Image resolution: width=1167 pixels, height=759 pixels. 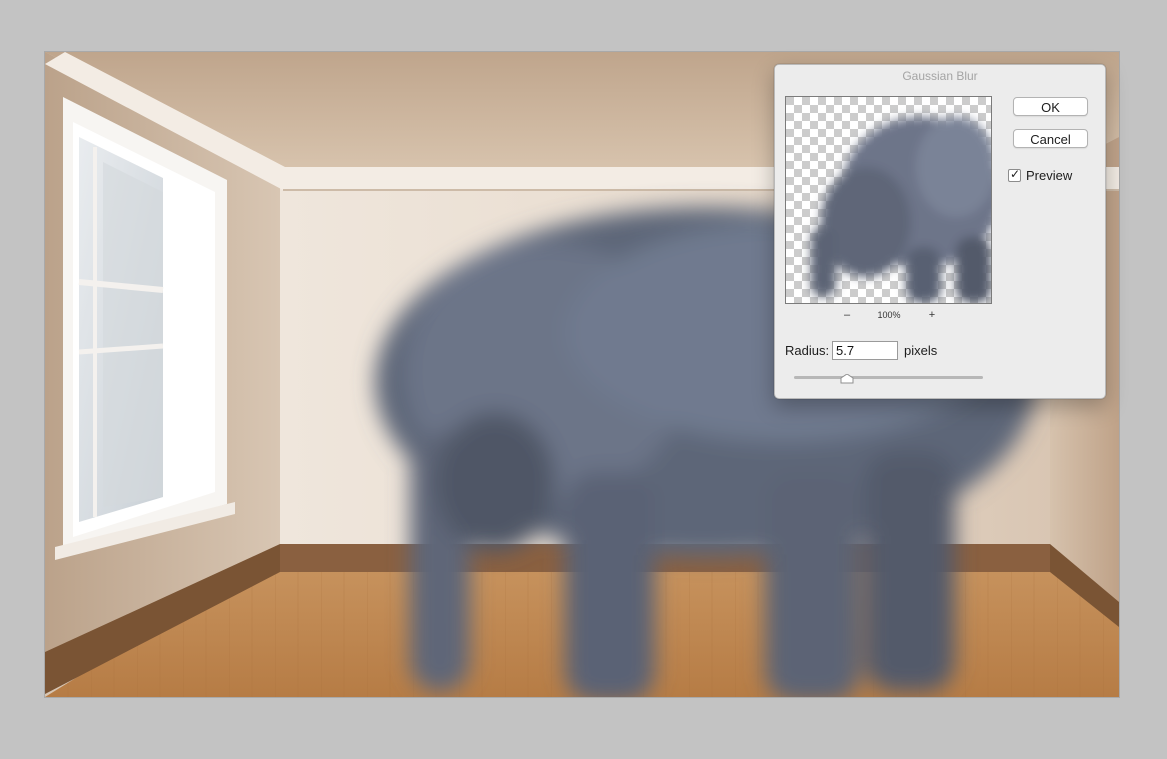 I want to click on filter-preview, so click(x=888, y=200).